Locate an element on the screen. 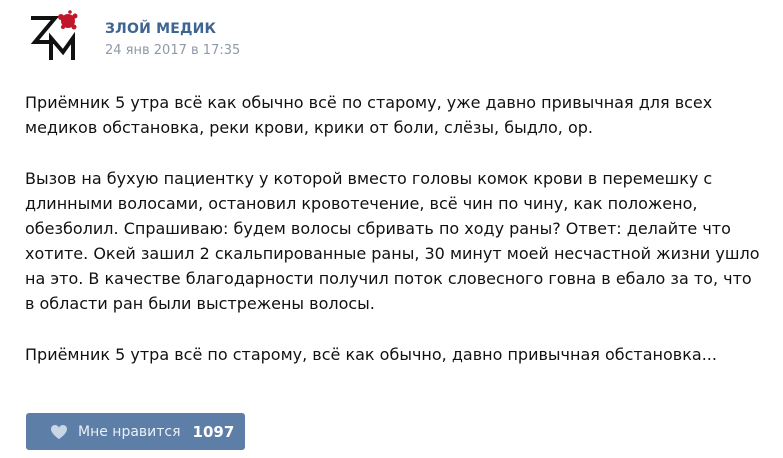 This screenshot has height=458, width=783. avatar is located at coordinates (54, 37).